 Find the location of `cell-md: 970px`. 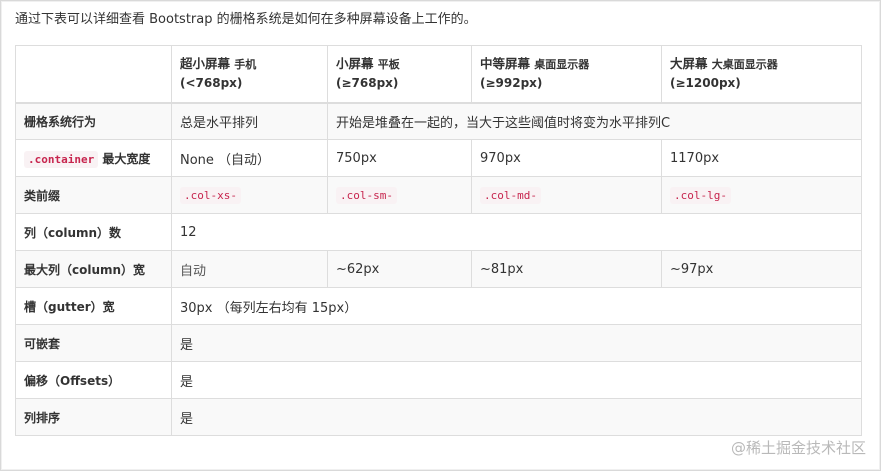

cell-md: 970px is located at coordinates (566, 158).